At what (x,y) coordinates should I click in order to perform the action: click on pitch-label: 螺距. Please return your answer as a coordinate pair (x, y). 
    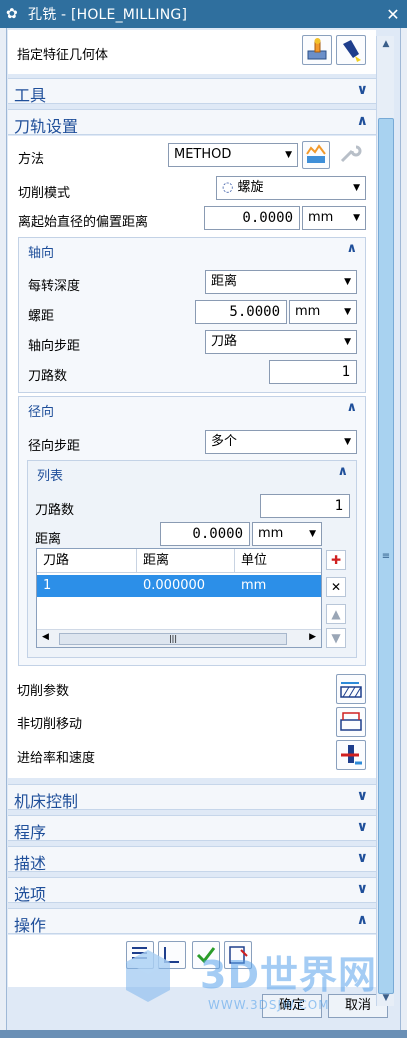
    Looking at the image, I should click on (41, 316).